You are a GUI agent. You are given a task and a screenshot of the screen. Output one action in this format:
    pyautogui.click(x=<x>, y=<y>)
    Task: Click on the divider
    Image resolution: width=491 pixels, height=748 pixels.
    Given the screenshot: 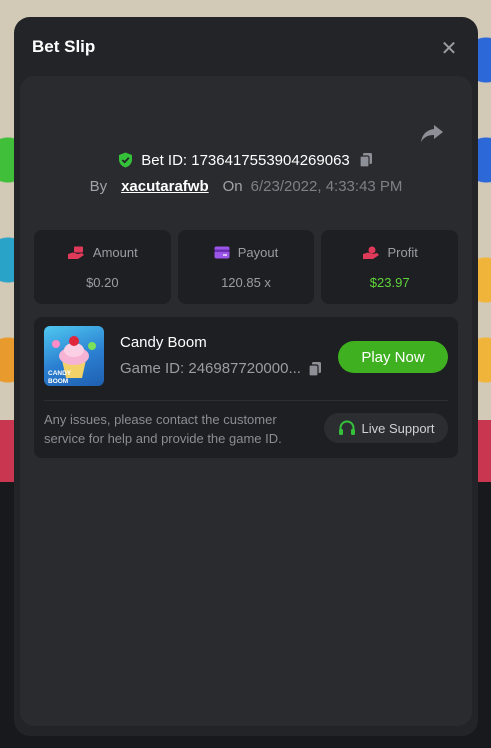 What is the action you would take?
    pyautogui.click(x=246, y=400)
    